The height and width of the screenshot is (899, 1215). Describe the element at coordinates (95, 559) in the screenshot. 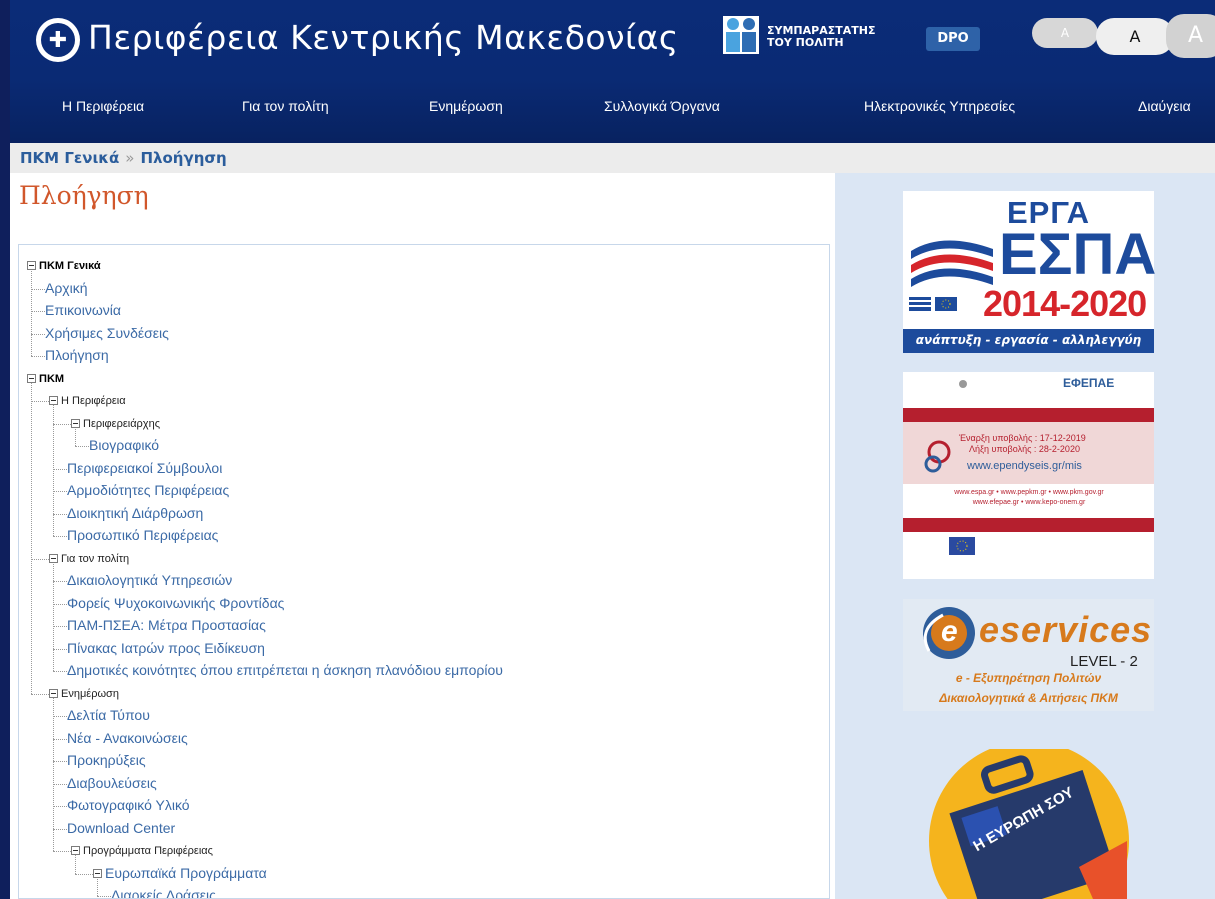

I see `tree-item-για-τον-πολίτη: Για τον πολίτη` at that location.